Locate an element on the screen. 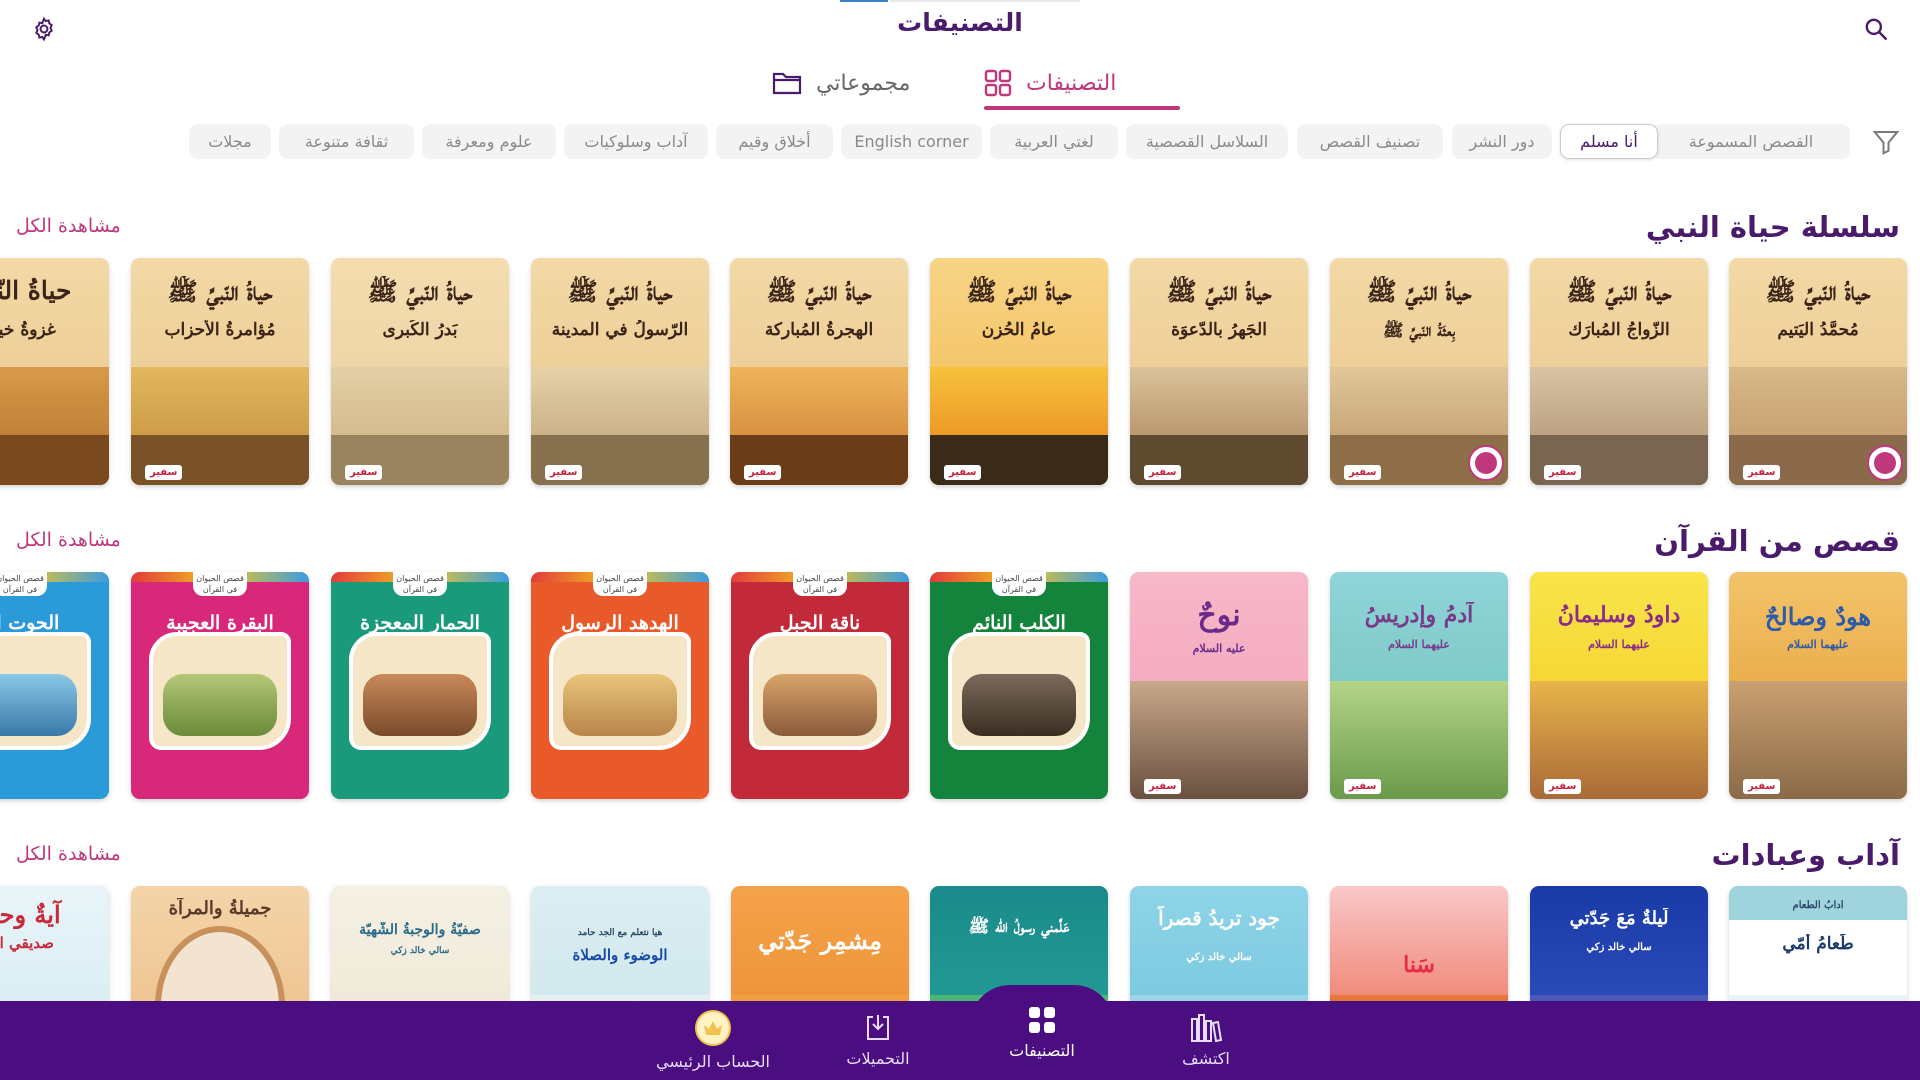 This screenshot has width=1920, height=1080. book-card: داودُ وسليمانُ عليهما السلام سفير is located at coordinates (1619, 685).